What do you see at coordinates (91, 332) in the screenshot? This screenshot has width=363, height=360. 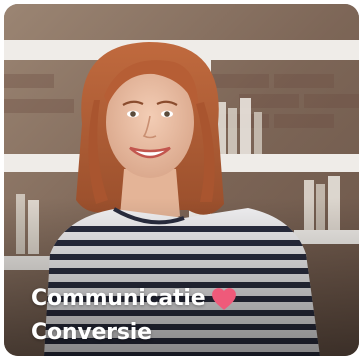 I see `caption-subtitle: Conversie` at bounding box center [91, 332].